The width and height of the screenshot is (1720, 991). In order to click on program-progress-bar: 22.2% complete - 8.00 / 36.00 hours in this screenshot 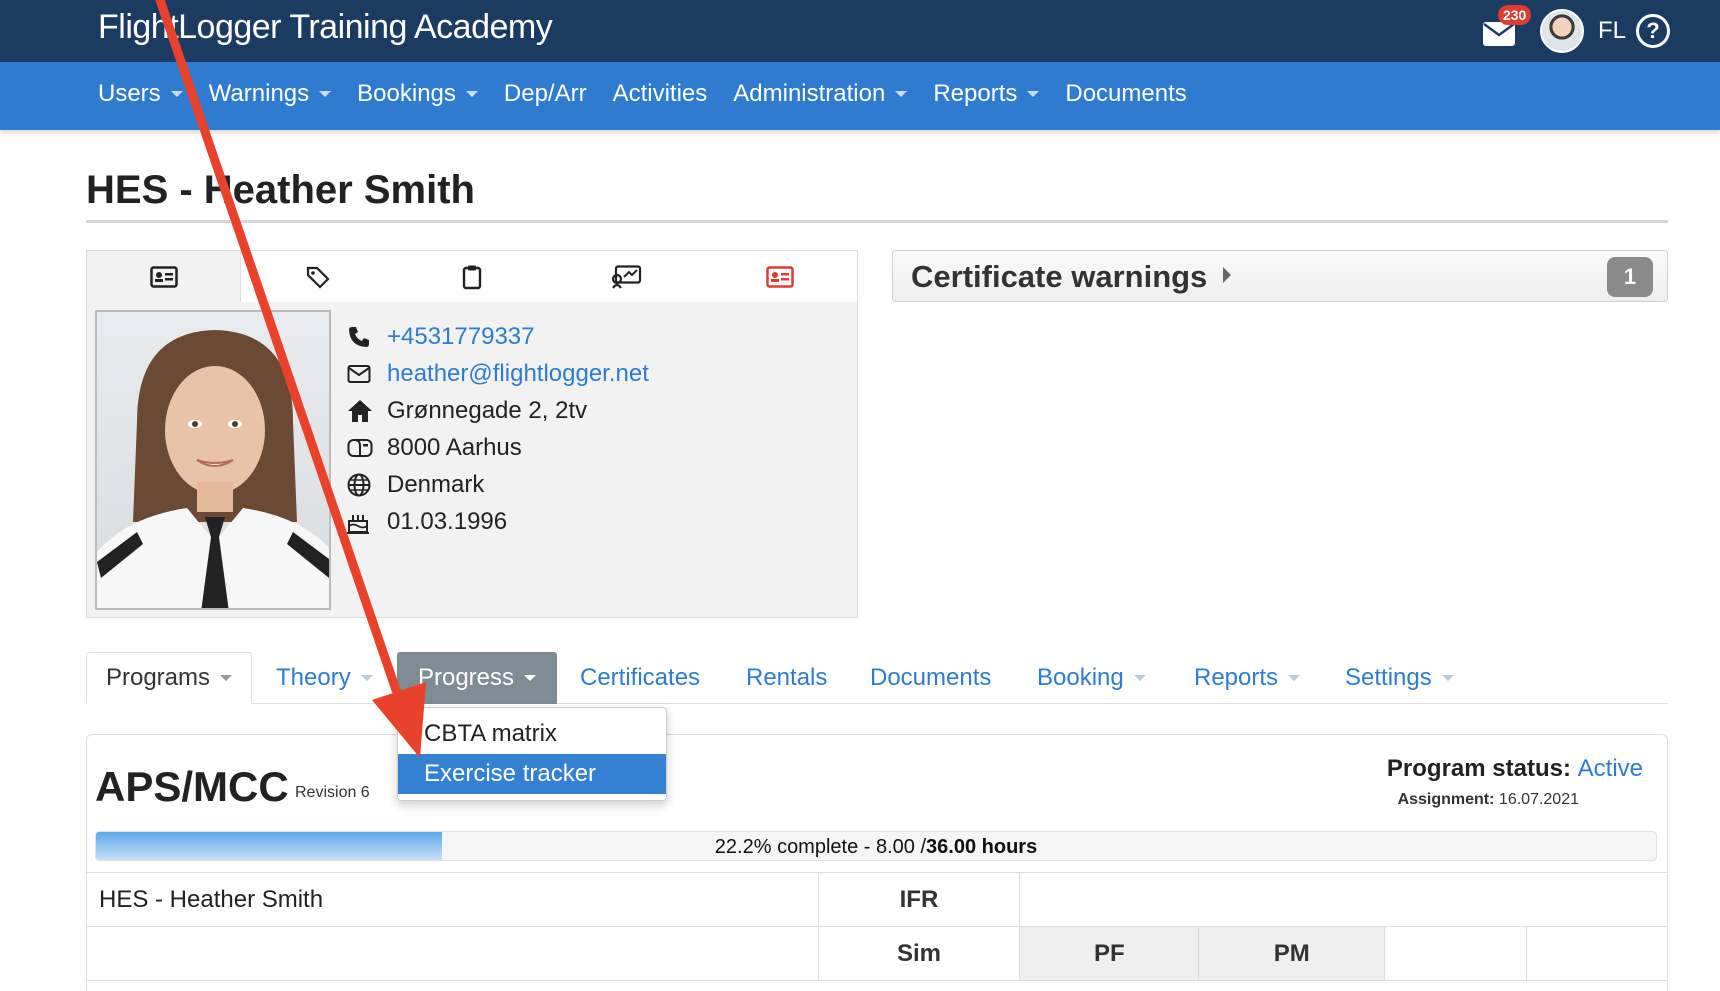, I will do `click(876, 846)`.